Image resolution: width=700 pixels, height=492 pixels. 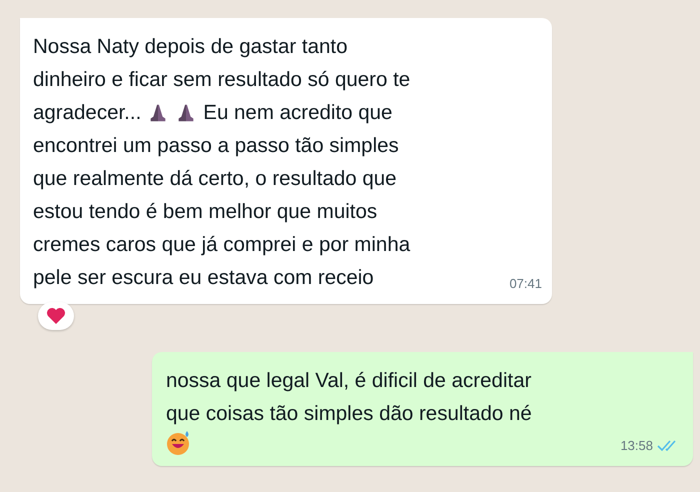 I want to click on grinning-sweat-face-icon, so click(x=179, y=443).